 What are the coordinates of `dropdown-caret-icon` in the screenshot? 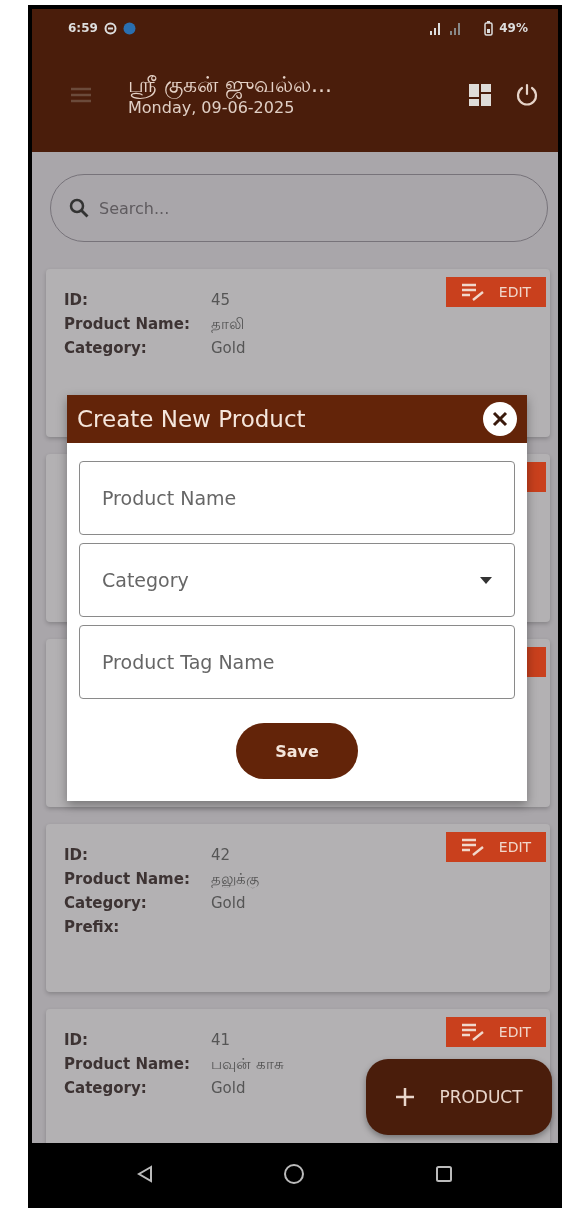 It's located at (486, 580).